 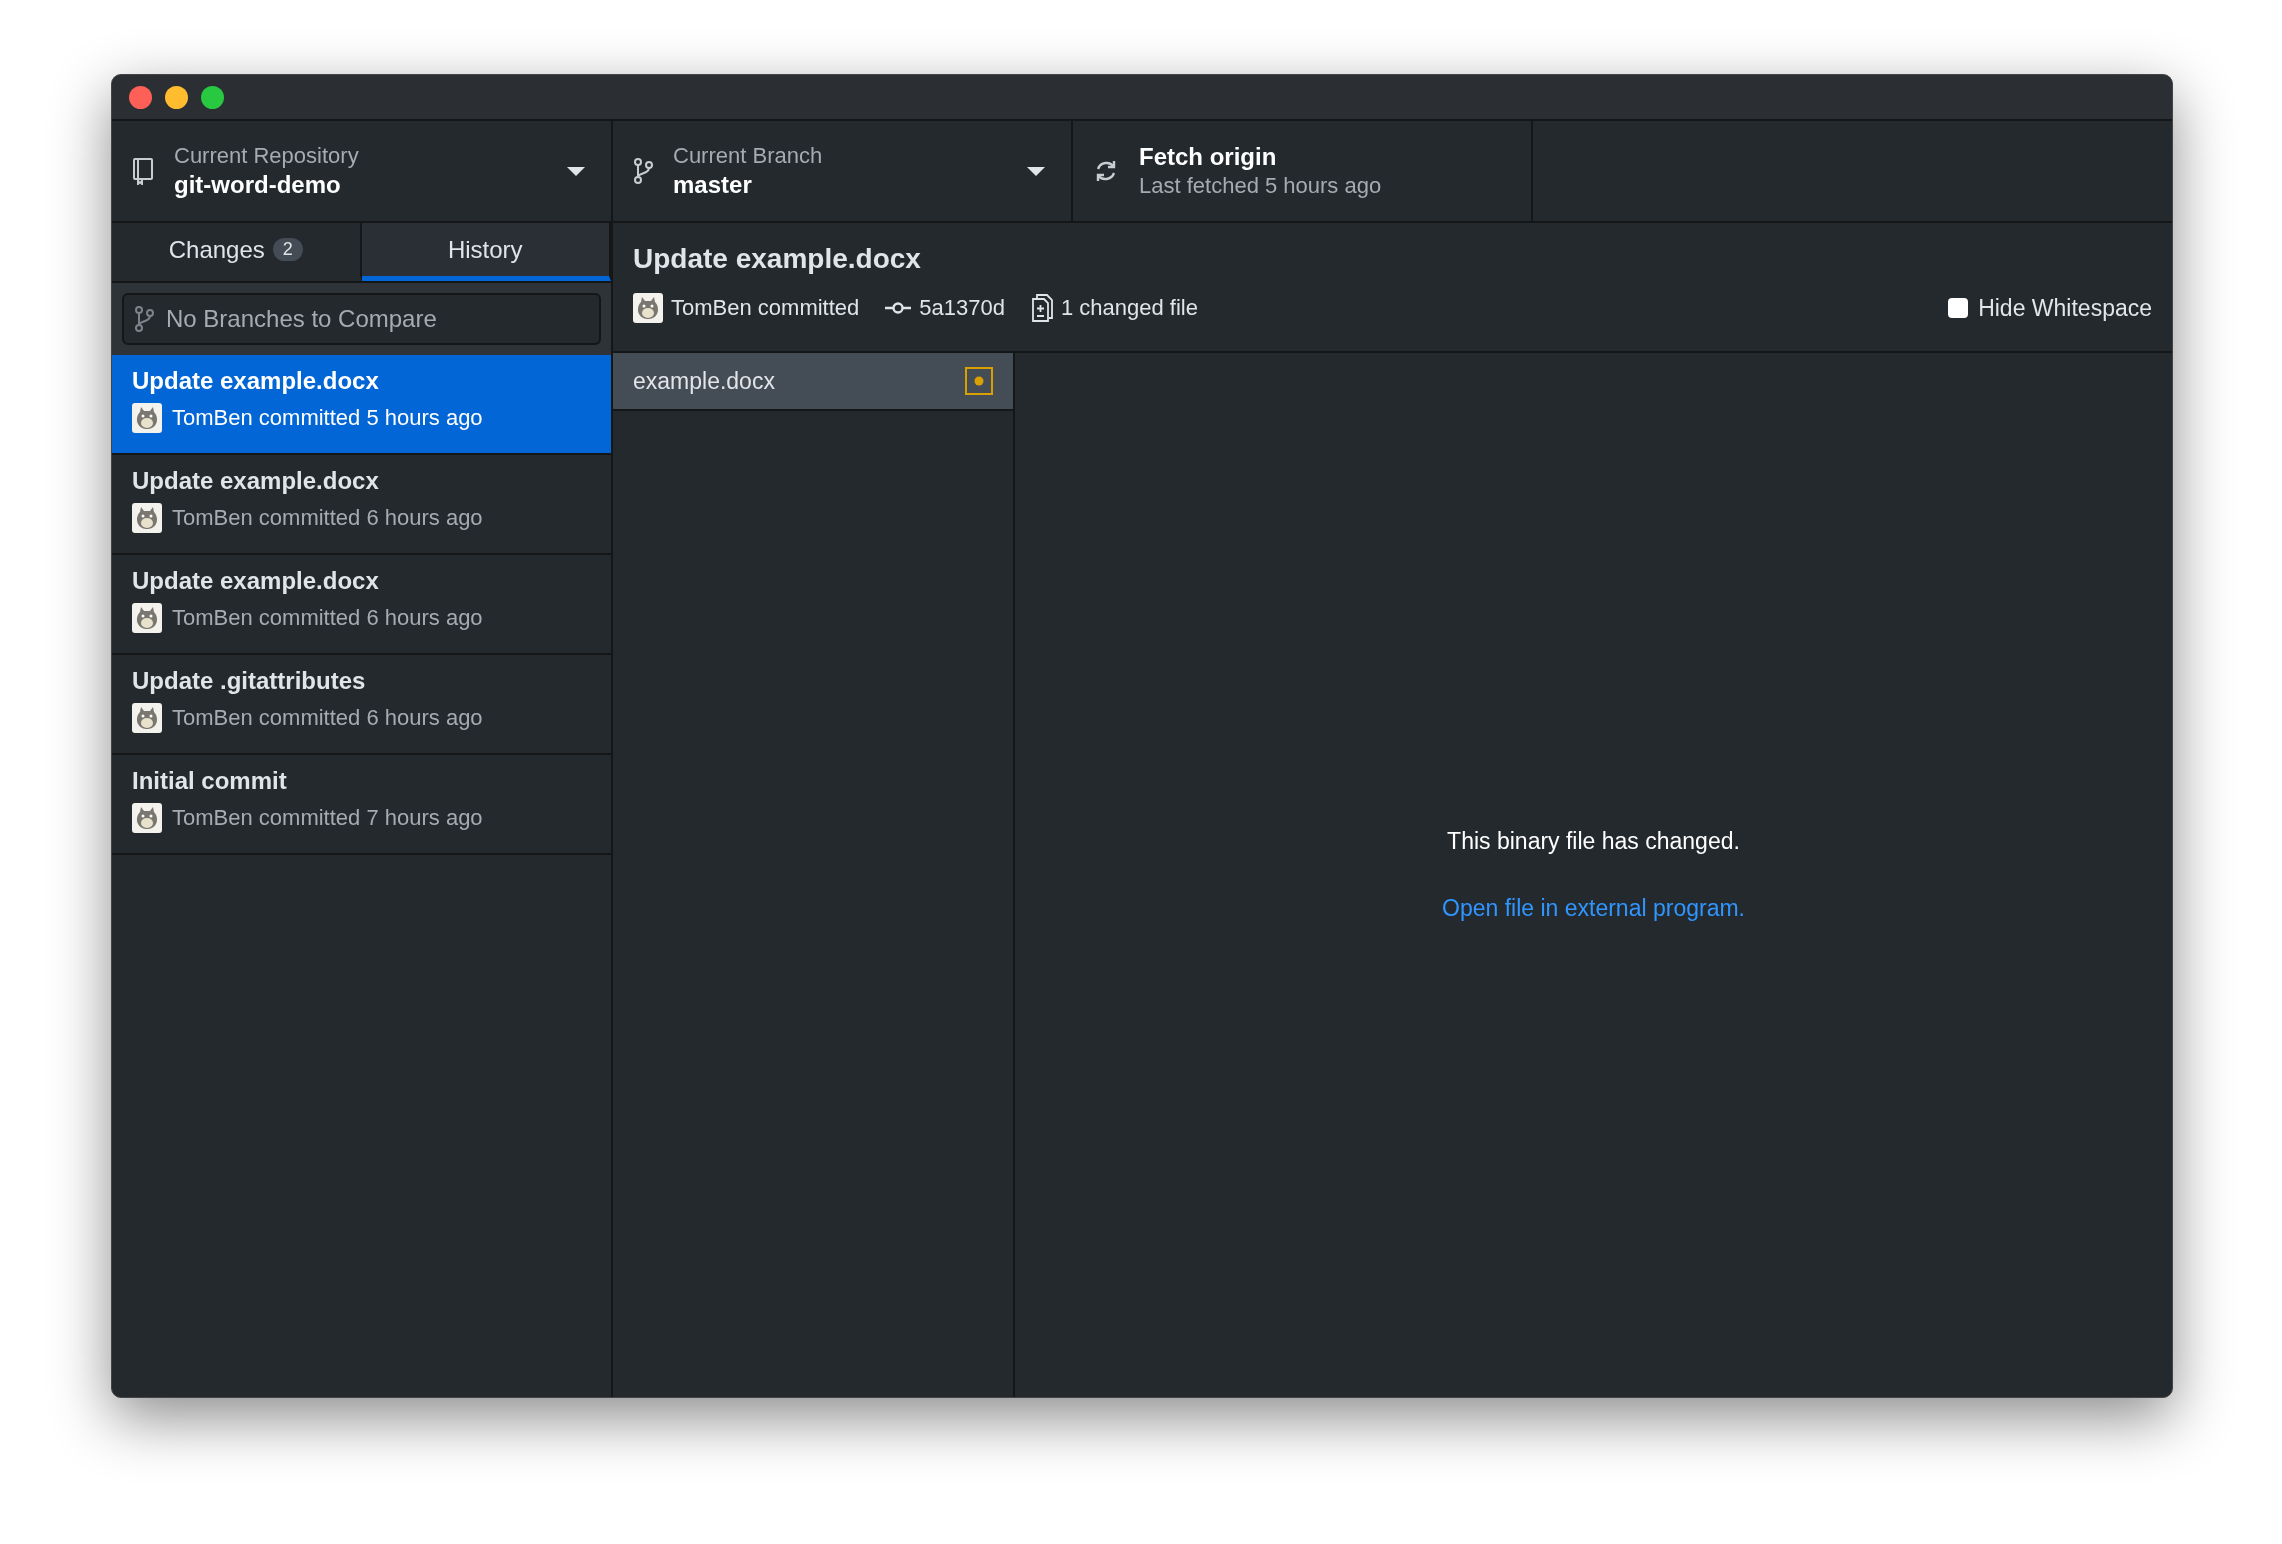 I want to click on commit-list-item: Initial commit TomBen committed 7 hours ago, so click(x=361, y=805).